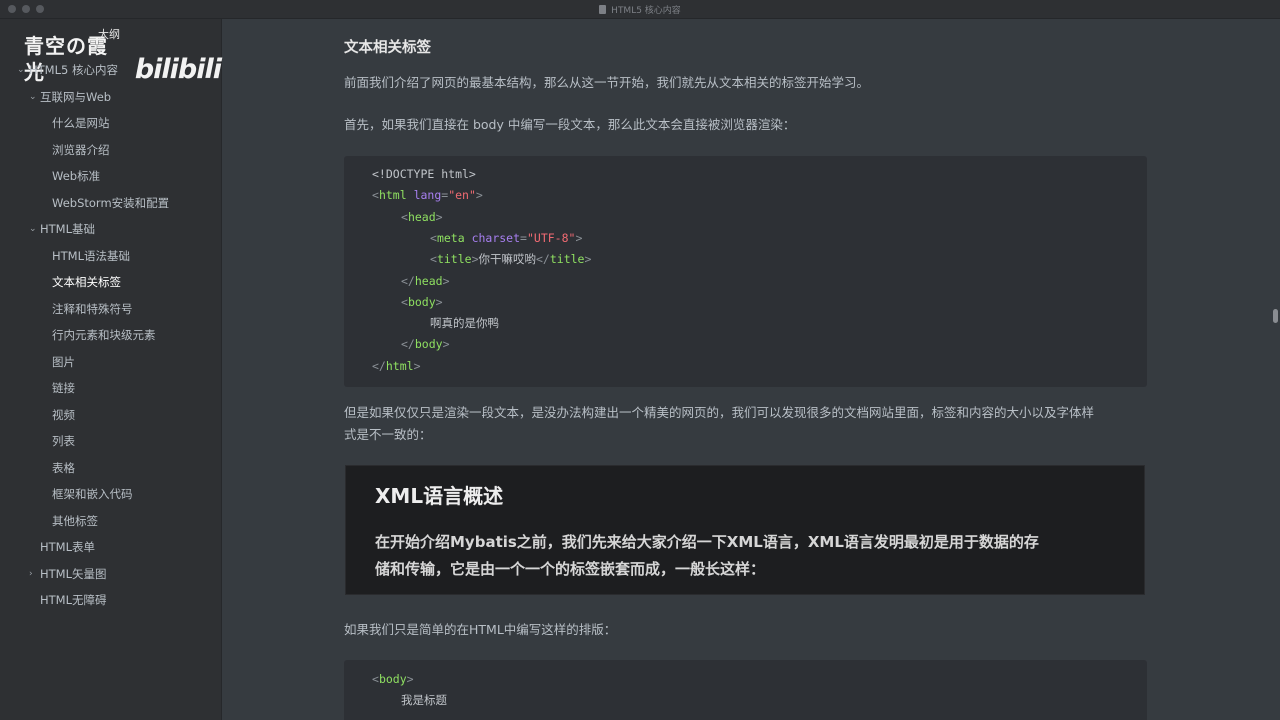  What do you see at coordinates (523, 237) in the screenshot?
I see `code-token: =` at bounding box center [523, 237].